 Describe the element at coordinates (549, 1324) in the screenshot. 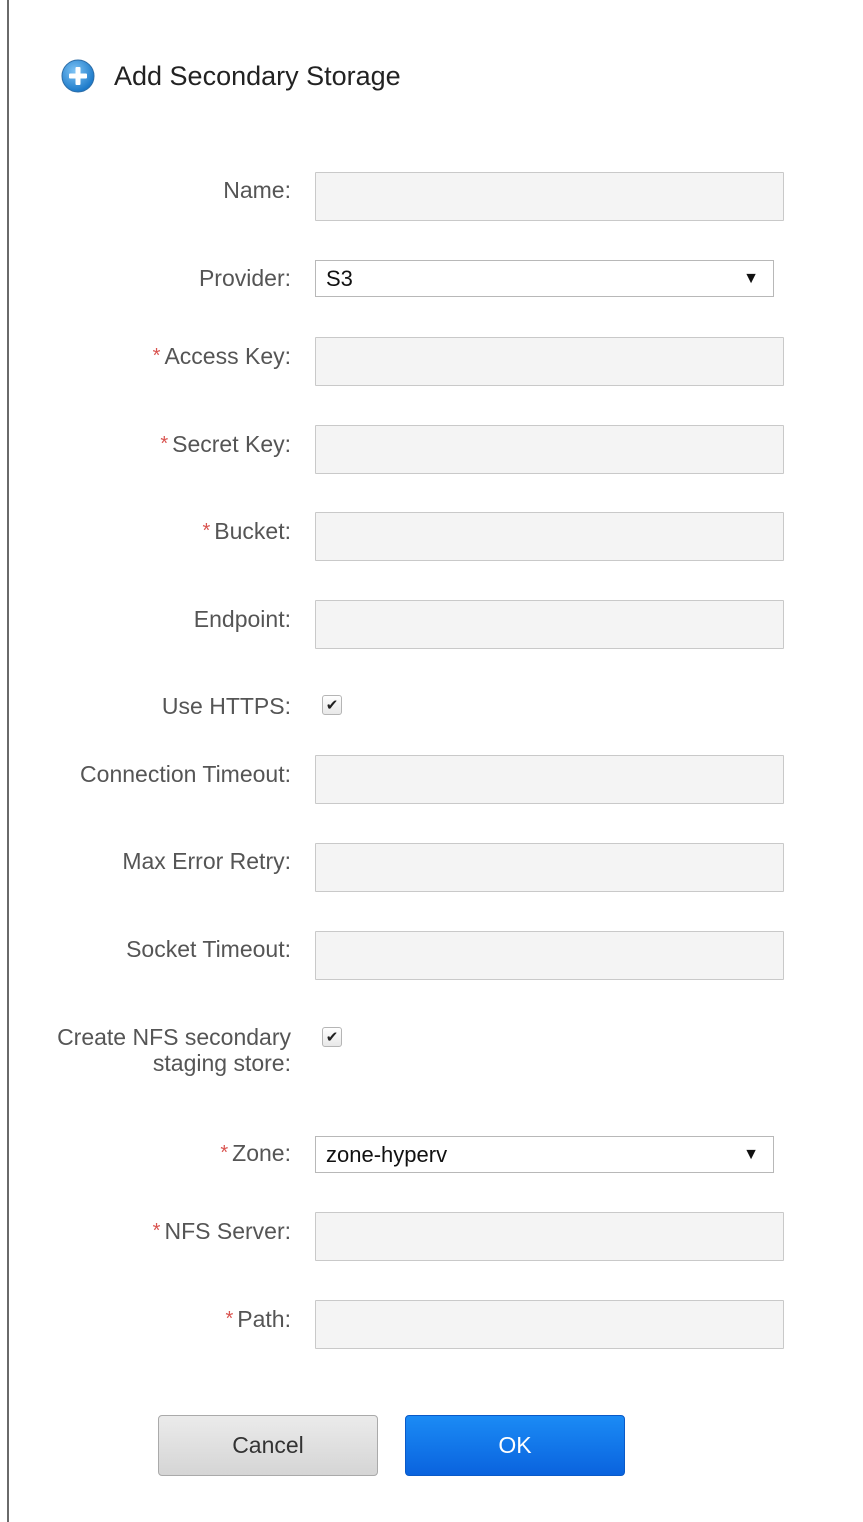

I see `path-input` at that location.